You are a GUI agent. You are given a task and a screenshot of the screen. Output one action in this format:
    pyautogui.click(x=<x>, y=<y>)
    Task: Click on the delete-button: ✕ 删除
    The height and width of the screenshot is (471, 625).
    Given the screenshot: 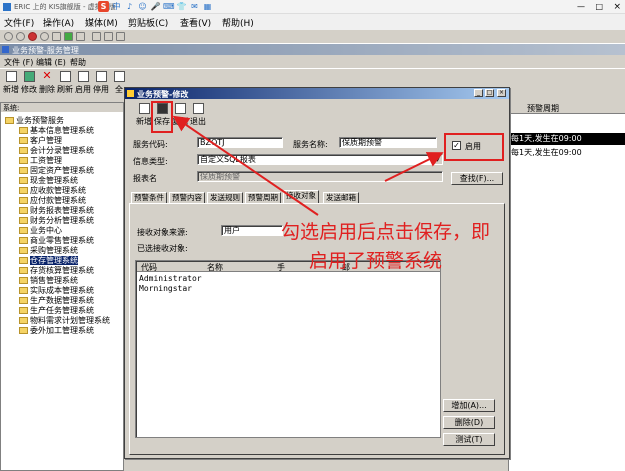 What is the action you would take?
    pyautogui.click(x=47, y=82)
    